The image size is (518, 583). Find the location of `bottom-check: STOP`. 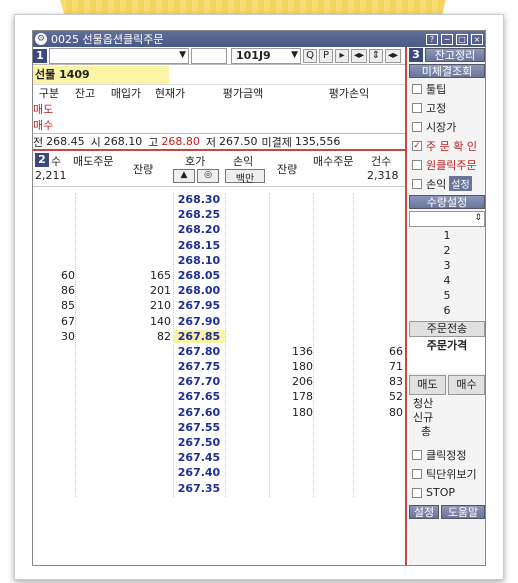

bottom-check: STOP is located at coordinates (447, 492).